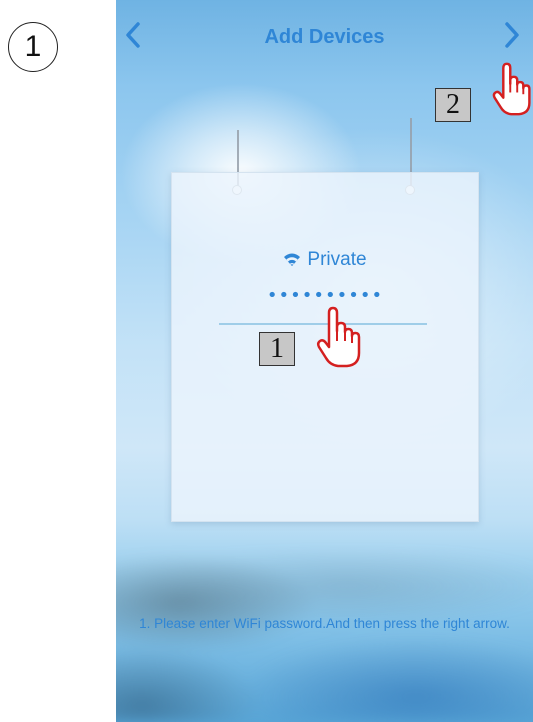  I want to click on header-bar: Add Devices, so click(324, 36).